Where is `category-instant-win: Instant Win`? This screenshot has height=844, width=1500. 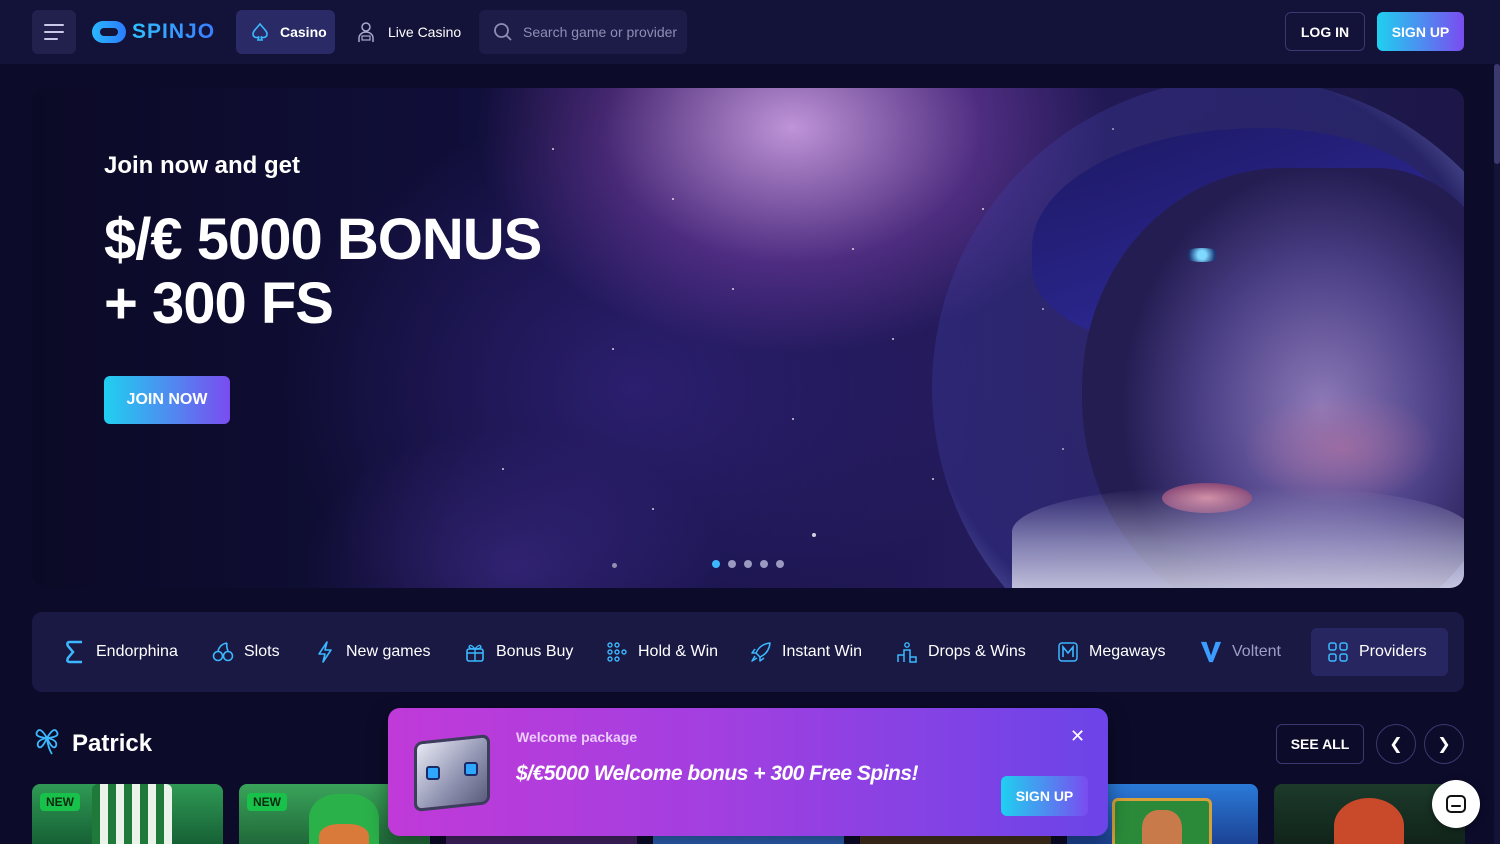
category-instant-win: Instant Win is located at coordinates (806, 652).